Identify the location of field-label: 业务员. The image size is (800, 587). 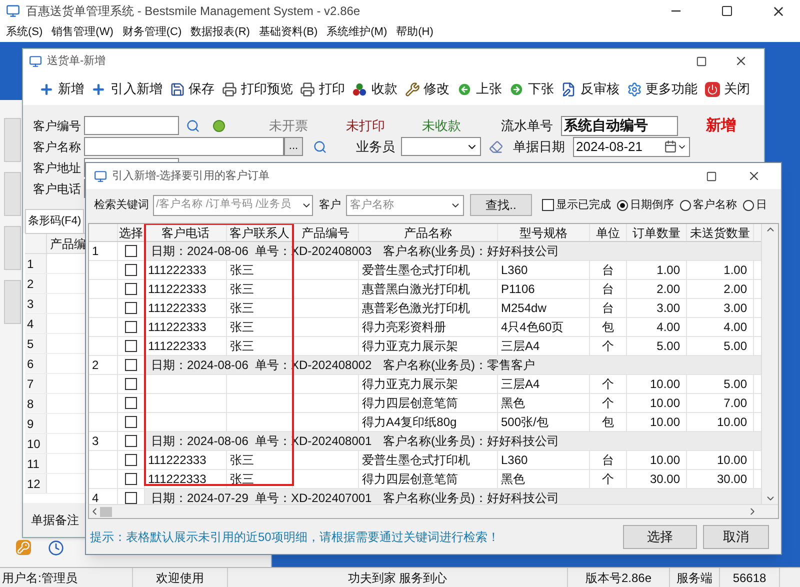
(376, 147).